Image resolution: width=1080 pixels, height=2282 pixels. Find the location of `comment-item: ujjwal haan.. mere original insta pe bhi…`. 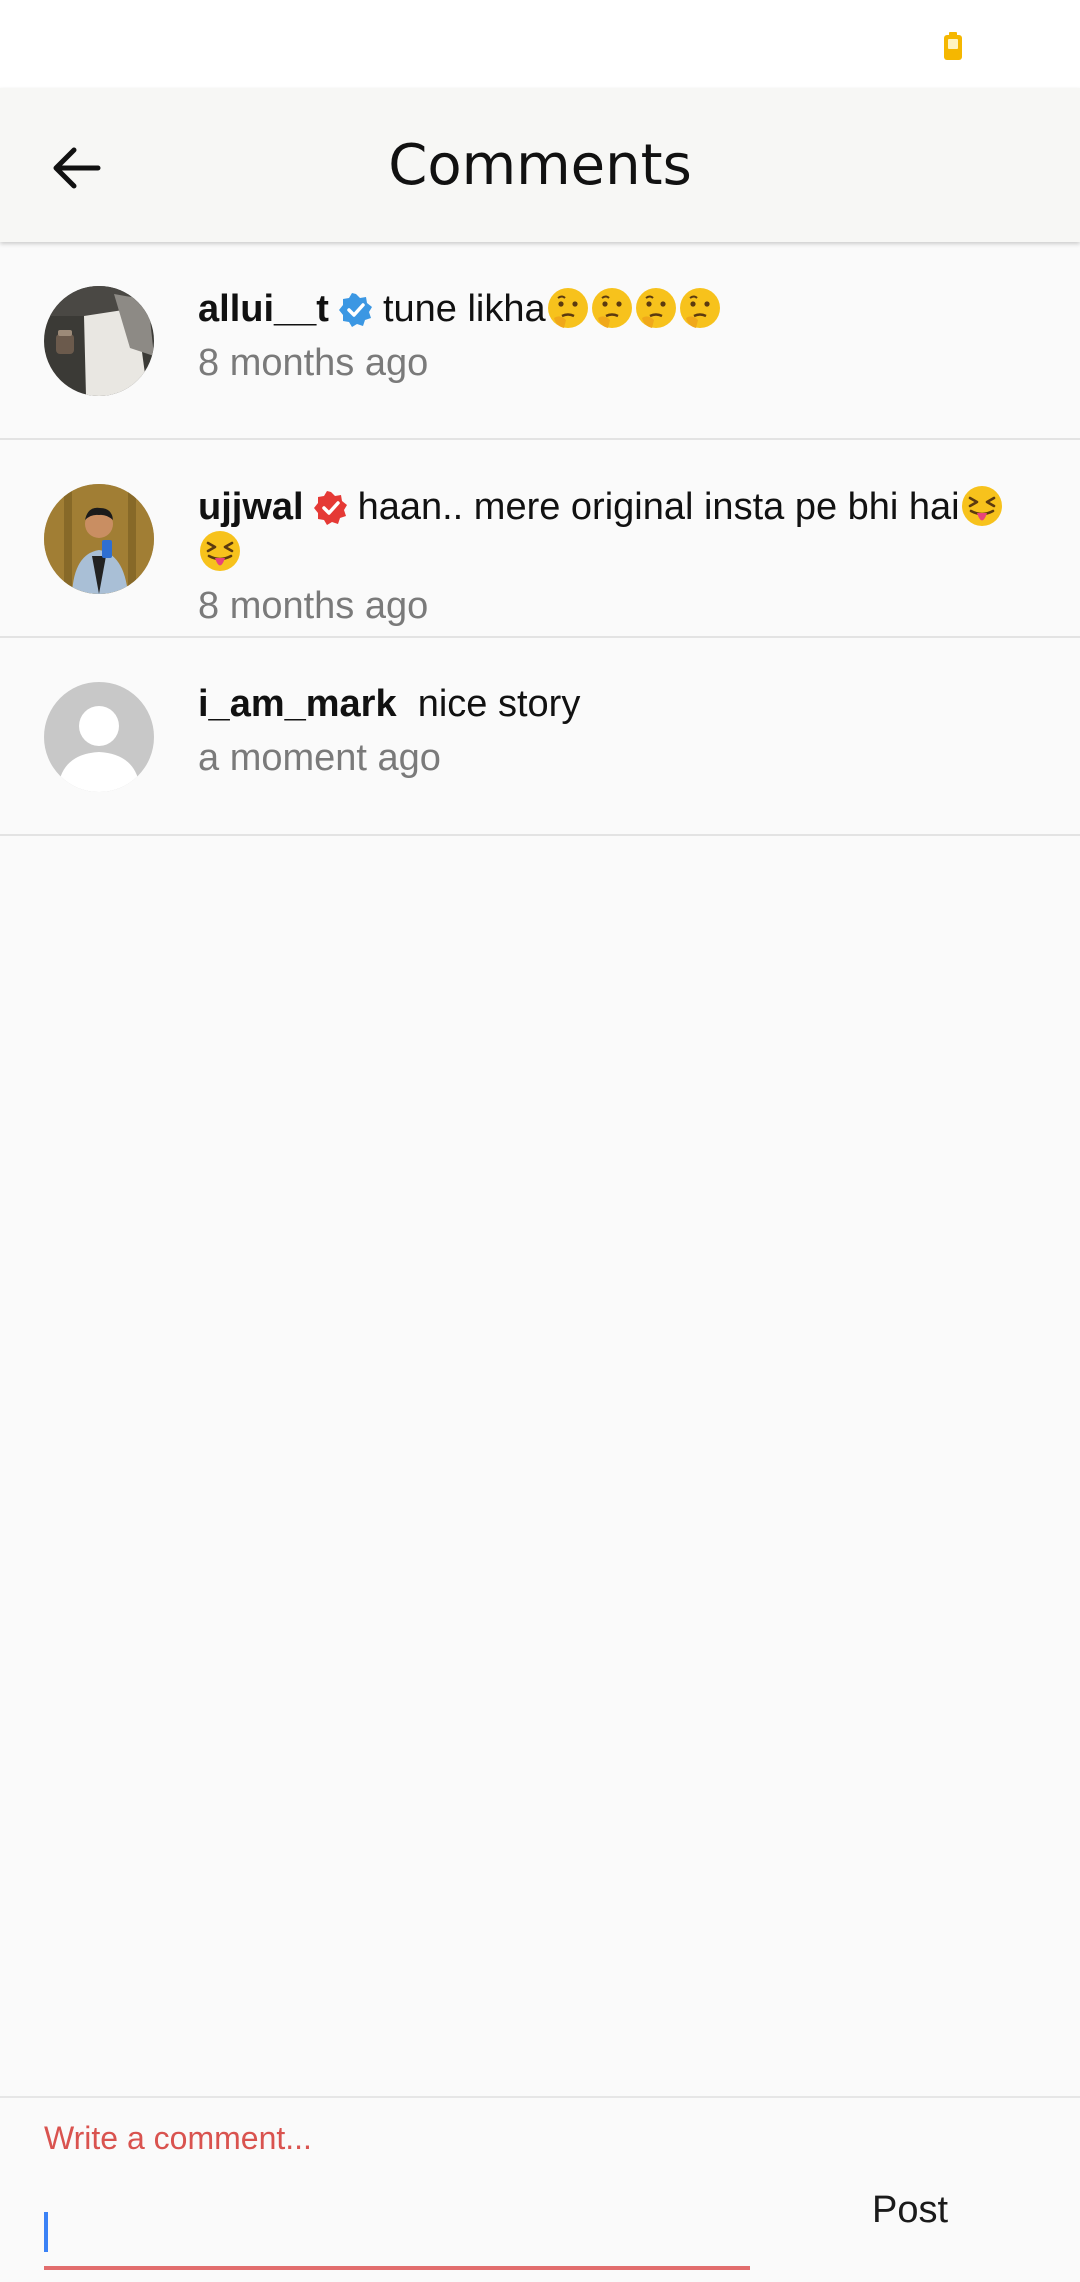

comment-item: ujjwal haan.. mere original insta pe bhi… is located at coordinates (540, 539).